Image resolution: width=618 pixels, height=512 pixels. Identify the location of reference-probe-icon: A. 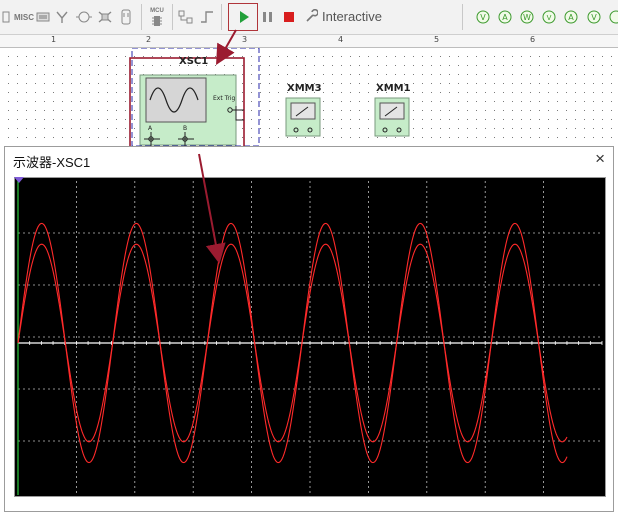
(571, 17).